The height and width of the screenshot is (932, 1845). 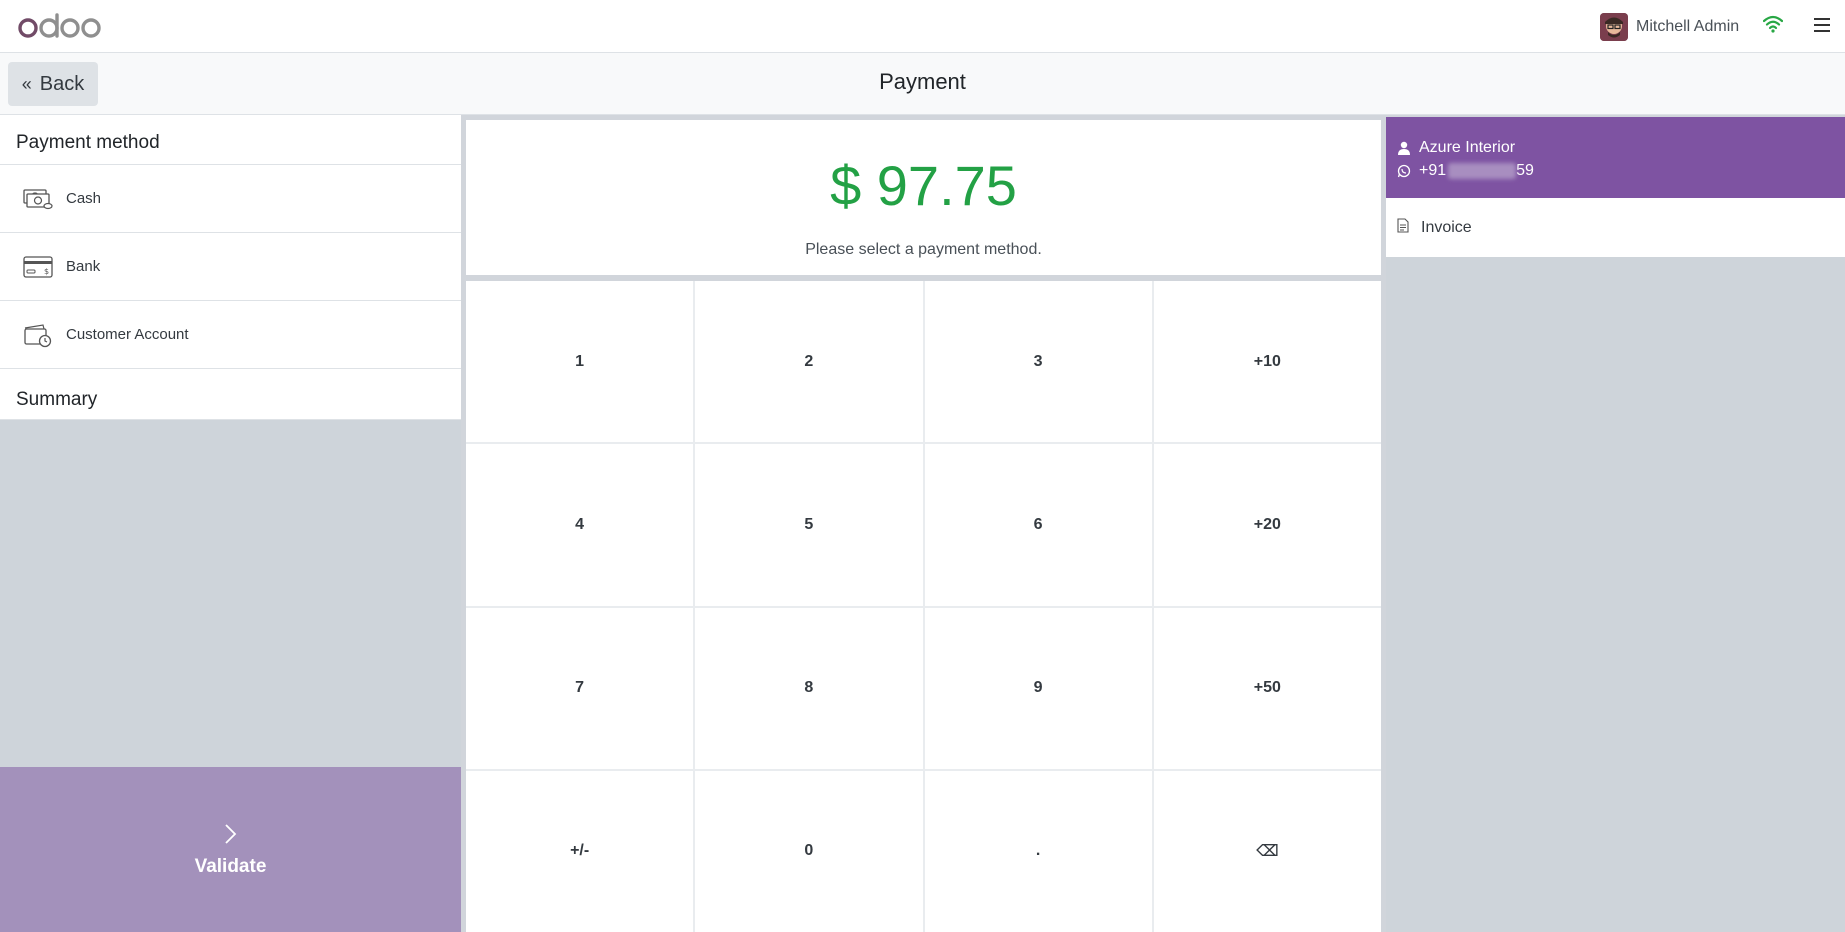 What do you see at coordinates (230, 866) in the screenshot?
I see `validate-label: Validate` at bounding box center [230, 866].